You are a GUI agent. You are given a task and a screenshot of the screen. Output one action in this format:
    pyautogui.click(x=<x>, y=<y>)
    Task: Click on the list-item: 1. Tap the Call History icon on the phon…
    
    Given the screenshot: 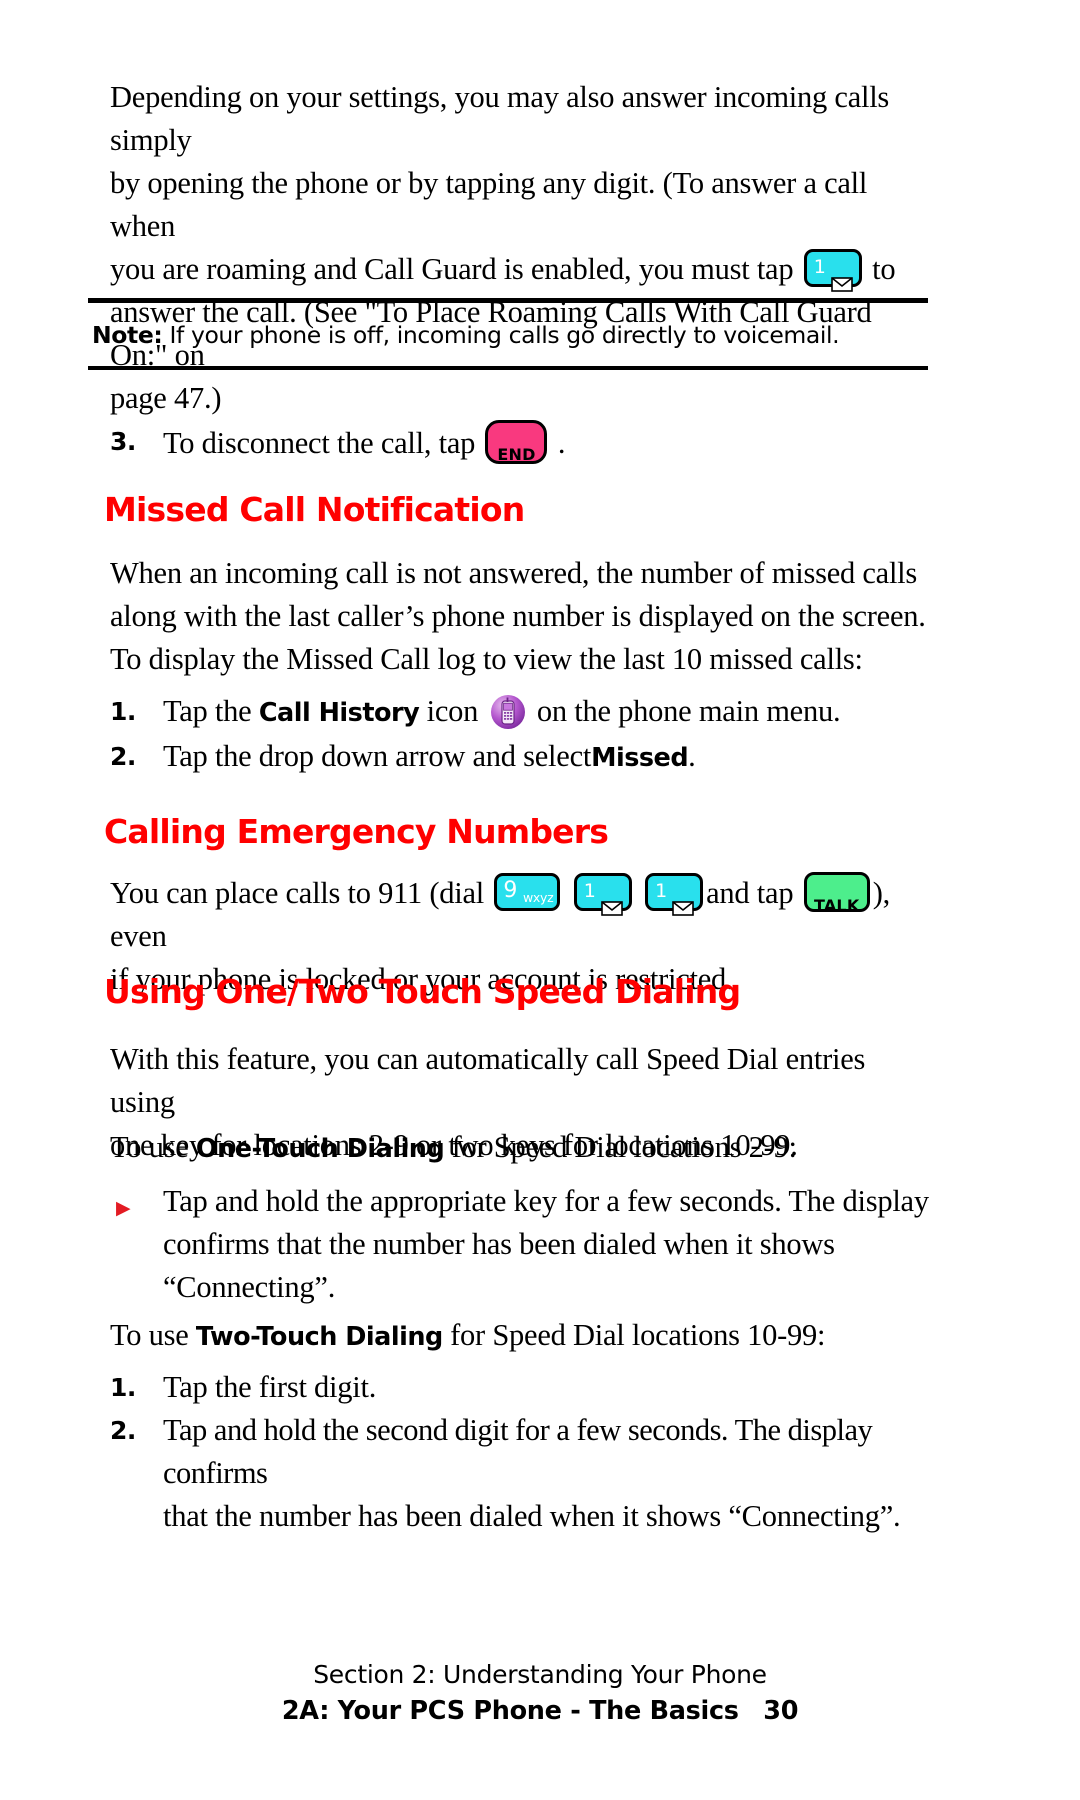 What is the action you would take?
    pyautogui.click(x=520, y=712)
    